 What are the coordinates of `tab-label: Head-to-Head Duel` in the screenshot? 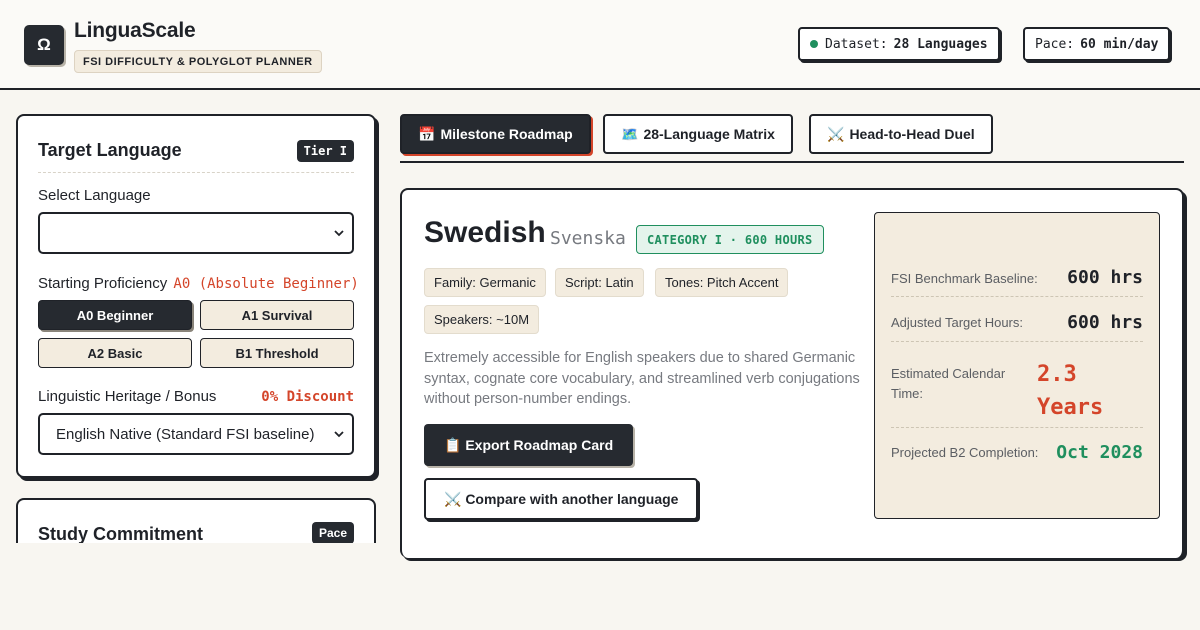 It's located at (912, 134).